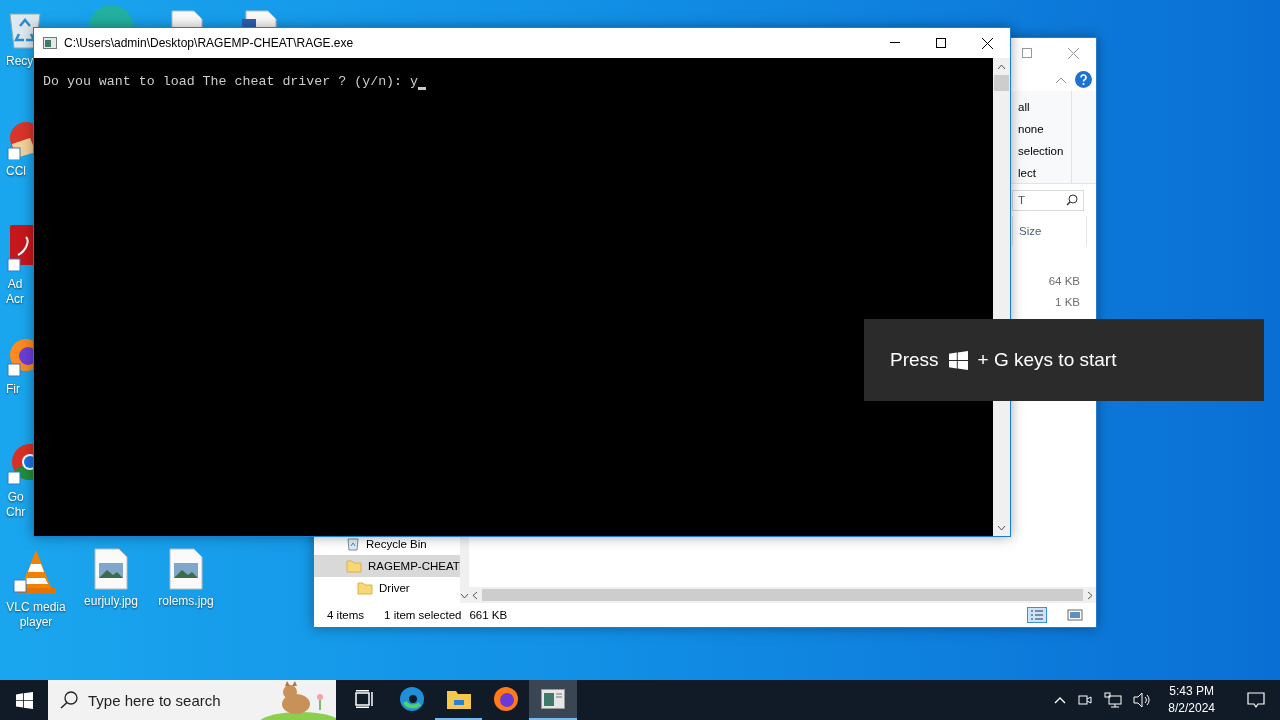 The image size is (1280, 720). Describe the element at coordinates (1113, 700) in the screenshot. I see `network-icon` at that location.